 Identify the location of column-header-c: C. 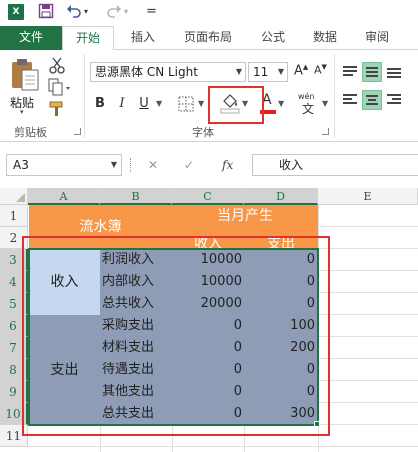
(208, 196).